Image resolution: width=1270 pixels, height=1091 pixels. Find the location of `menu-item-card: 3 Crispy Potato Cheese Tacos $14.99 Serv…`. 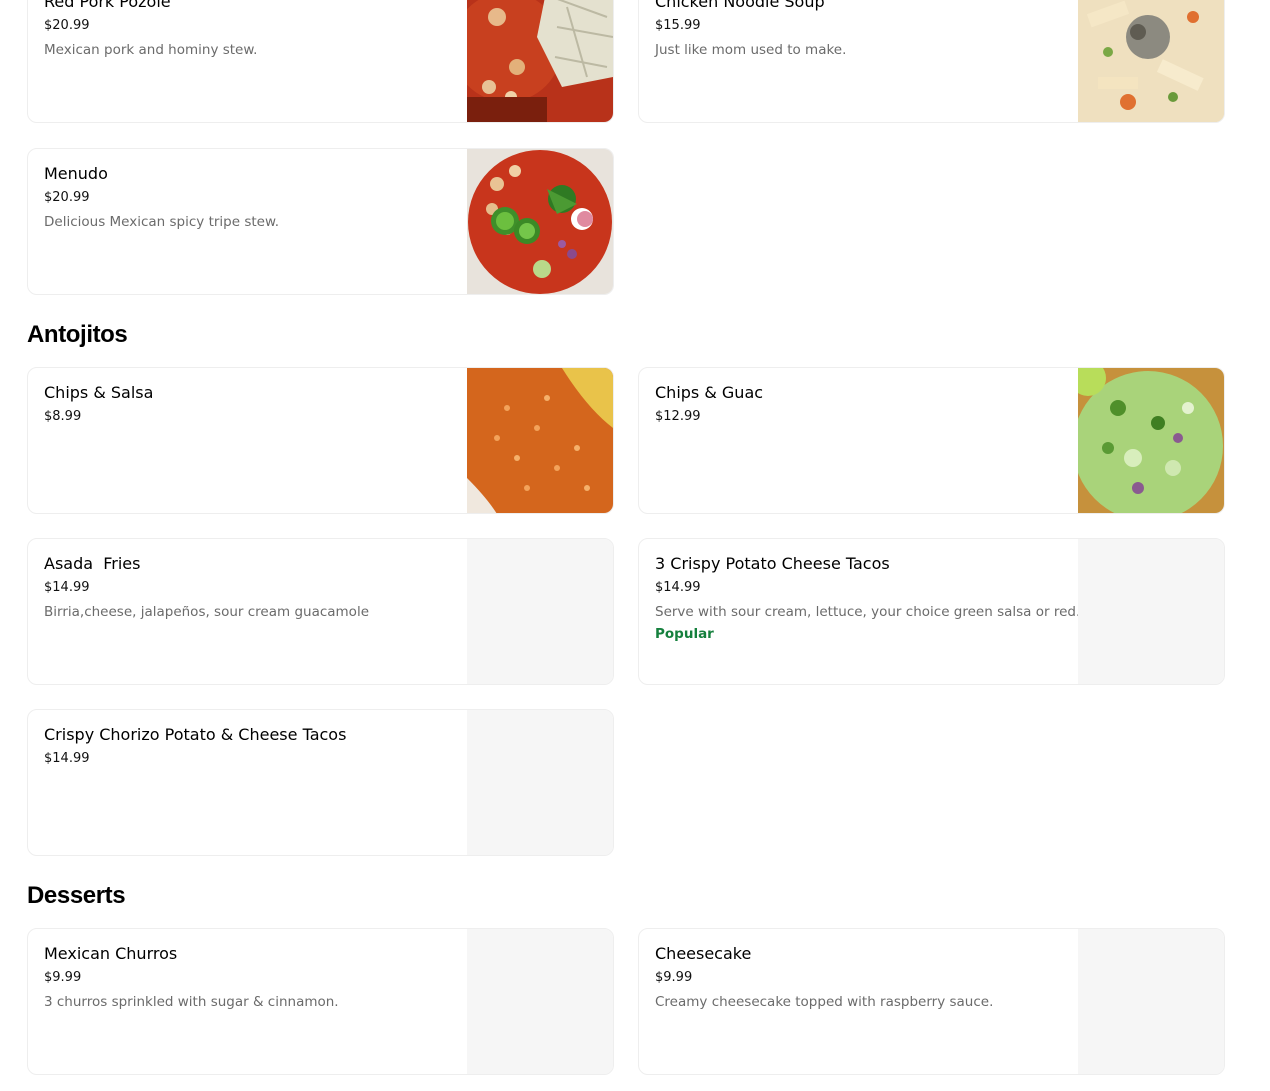

menu-item-card: 3 Crispy Potato Cheese Tacos $14.99 Serv… is located at coordinates (931, 611).